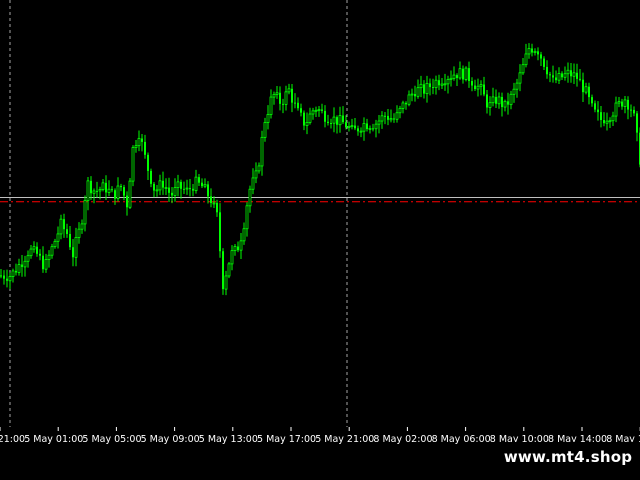  I want to click on time-axis-label: 5 May 05:00, so click(111, 439).